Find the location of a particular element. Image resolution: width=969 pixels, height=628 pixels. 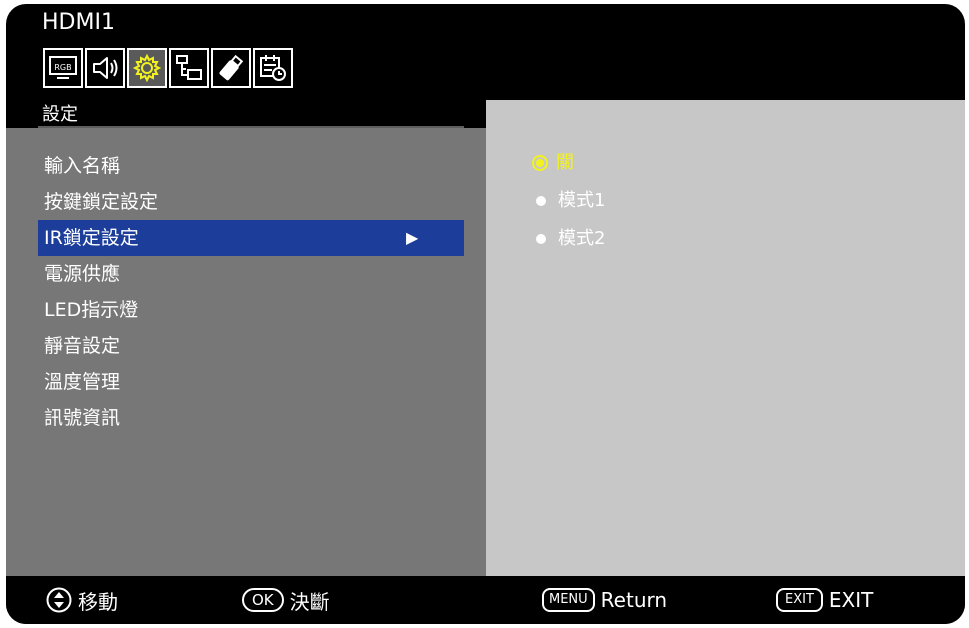

hint-return: MENU Return is located at coordinates (604, 600).